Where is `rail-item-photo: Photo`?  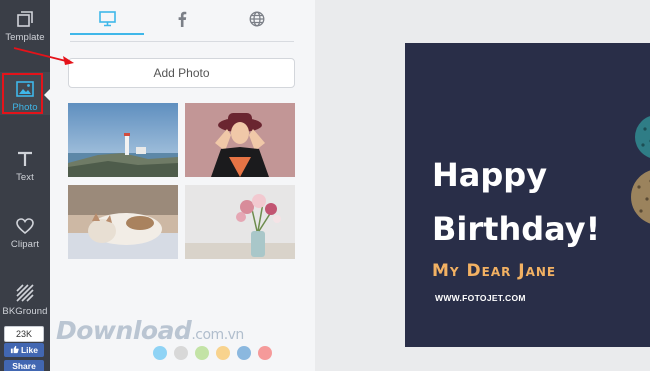
rail-item-photo: Photo is located at coordinates (25, 93).